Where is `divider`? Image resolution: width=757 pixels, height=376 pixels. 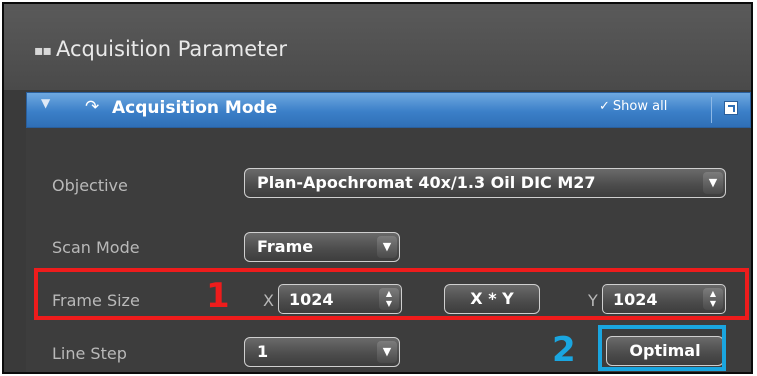
divider is located at coordinates (711, 110).